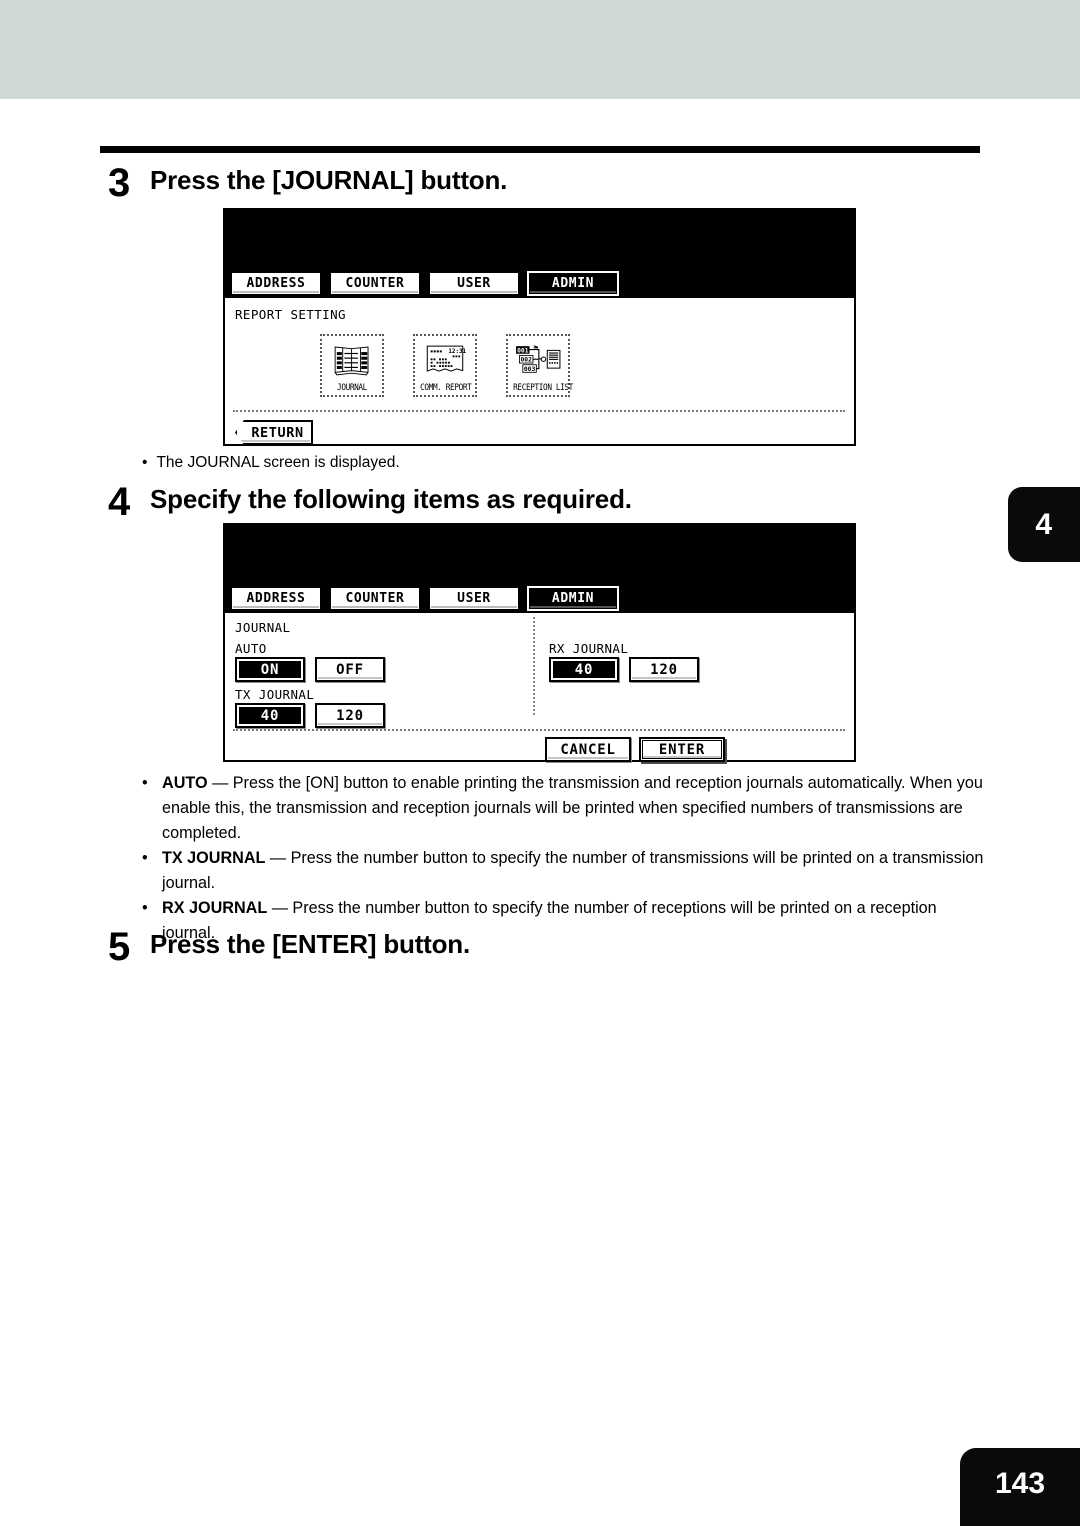 Image resolution: width=1080 pixels, height=1526 pixels. Describe the element at coordinates (119, 947) in the screenshot. I see `step-5-number: 5` at that location.